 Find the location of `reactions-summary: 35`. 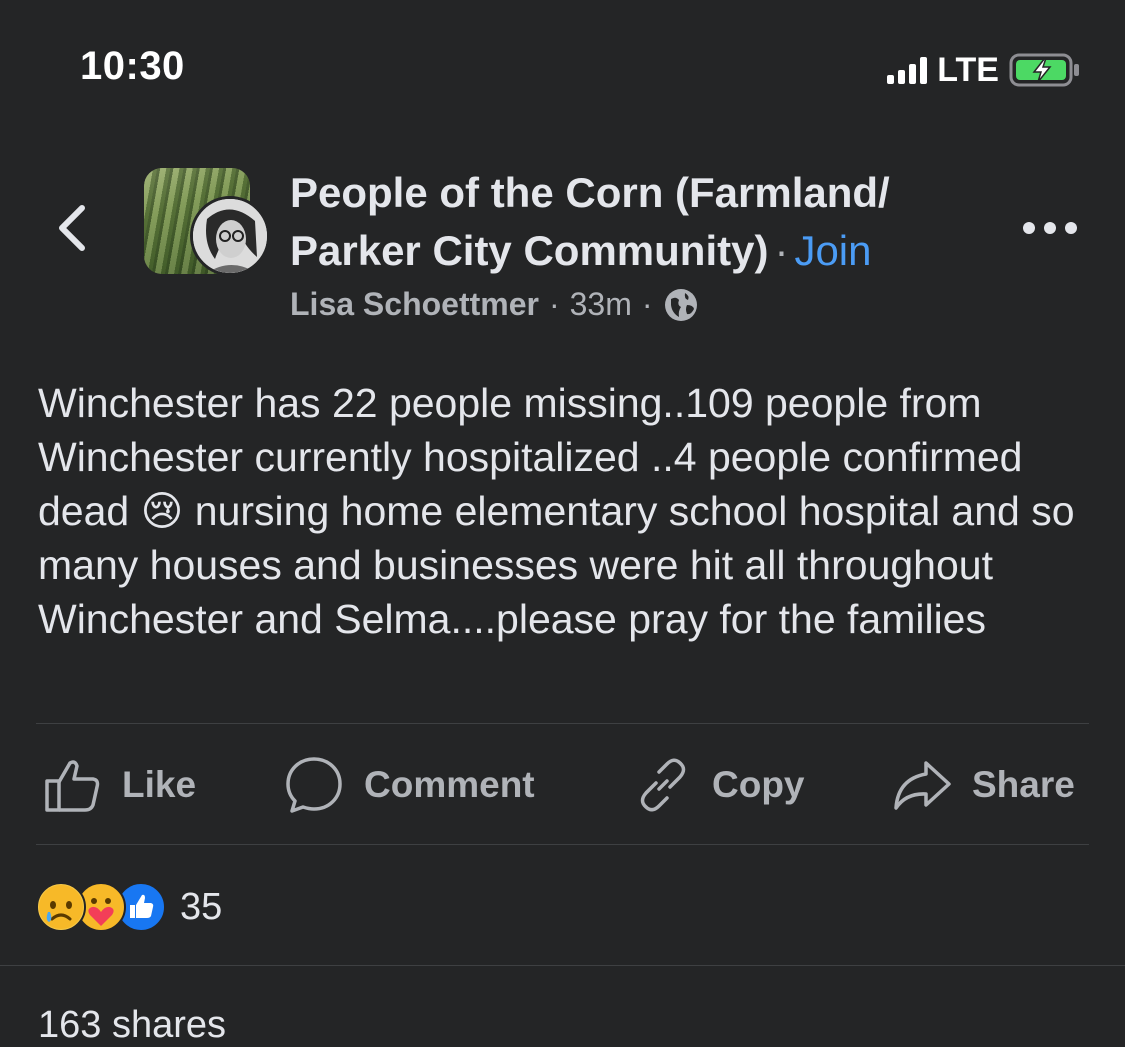

reactions-summary: 35 is located at coordinates (129, 907).